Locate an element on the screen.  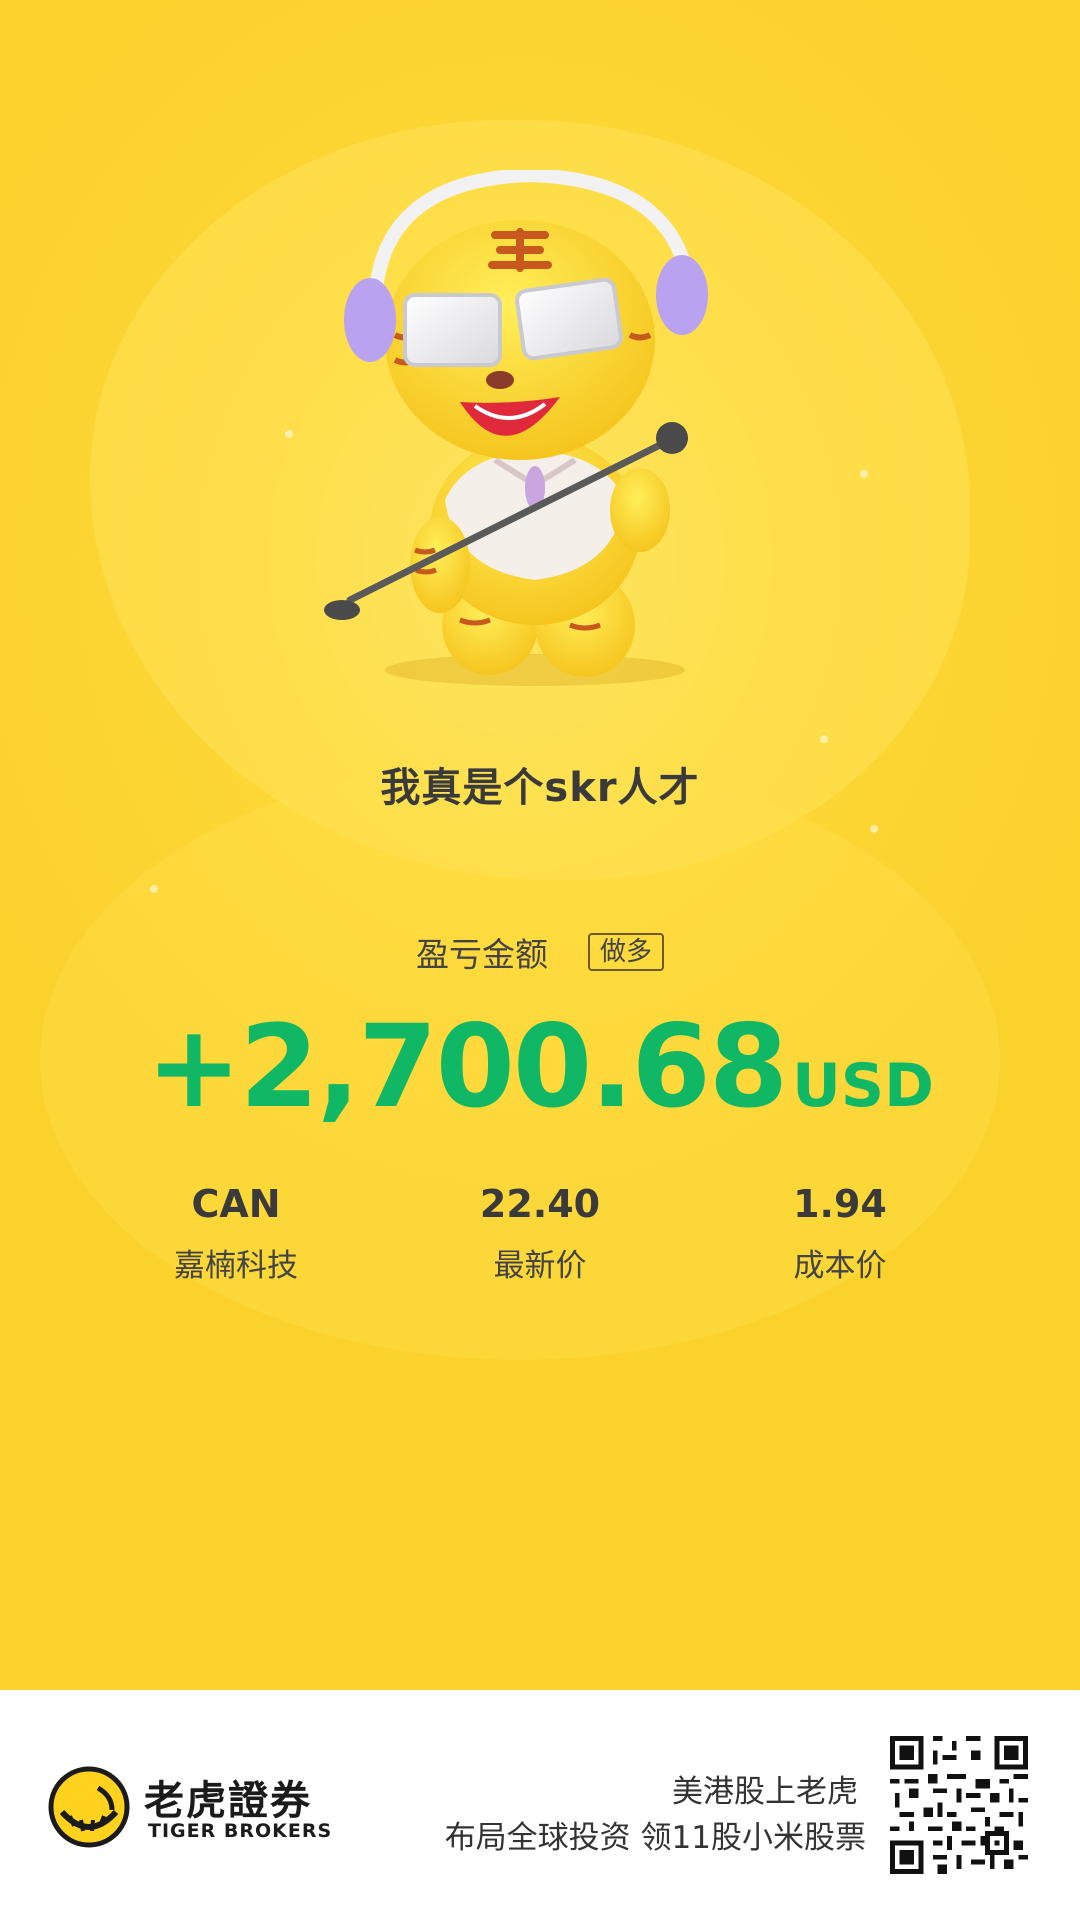
tiger-brokers-logo-icon is located at coordinates (89, 1807).